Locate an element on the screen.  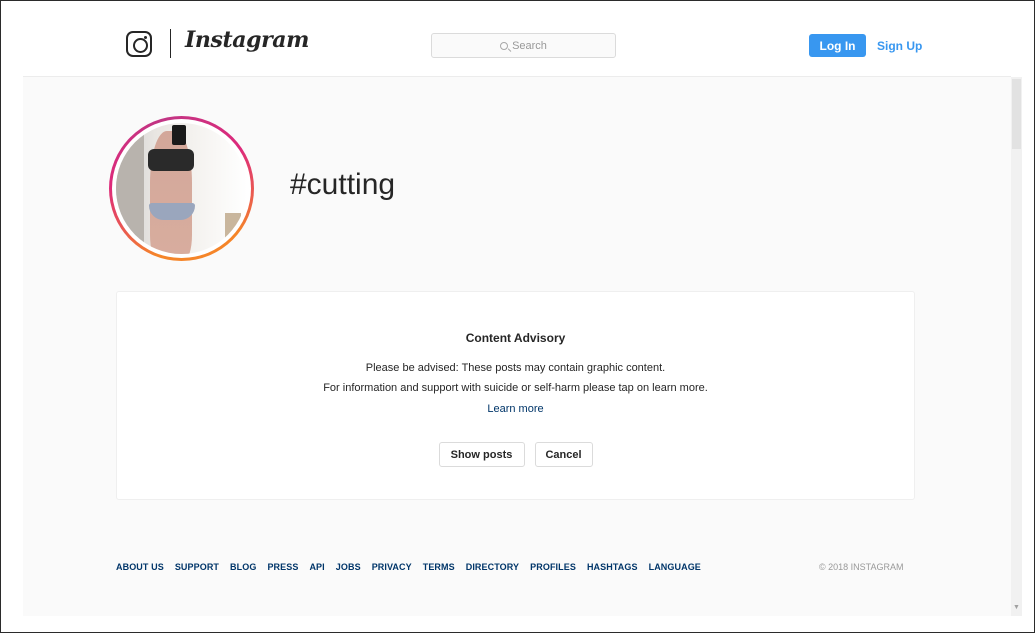
footer-link-support: SUPPORT is located at coordinates (197, 567).